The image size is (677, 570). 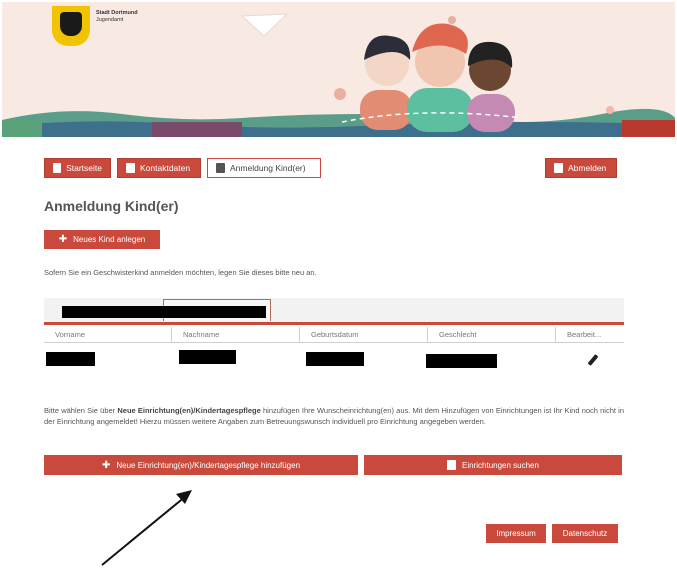 I want to click on child-tab-redacted, so click(x=113, y=312).